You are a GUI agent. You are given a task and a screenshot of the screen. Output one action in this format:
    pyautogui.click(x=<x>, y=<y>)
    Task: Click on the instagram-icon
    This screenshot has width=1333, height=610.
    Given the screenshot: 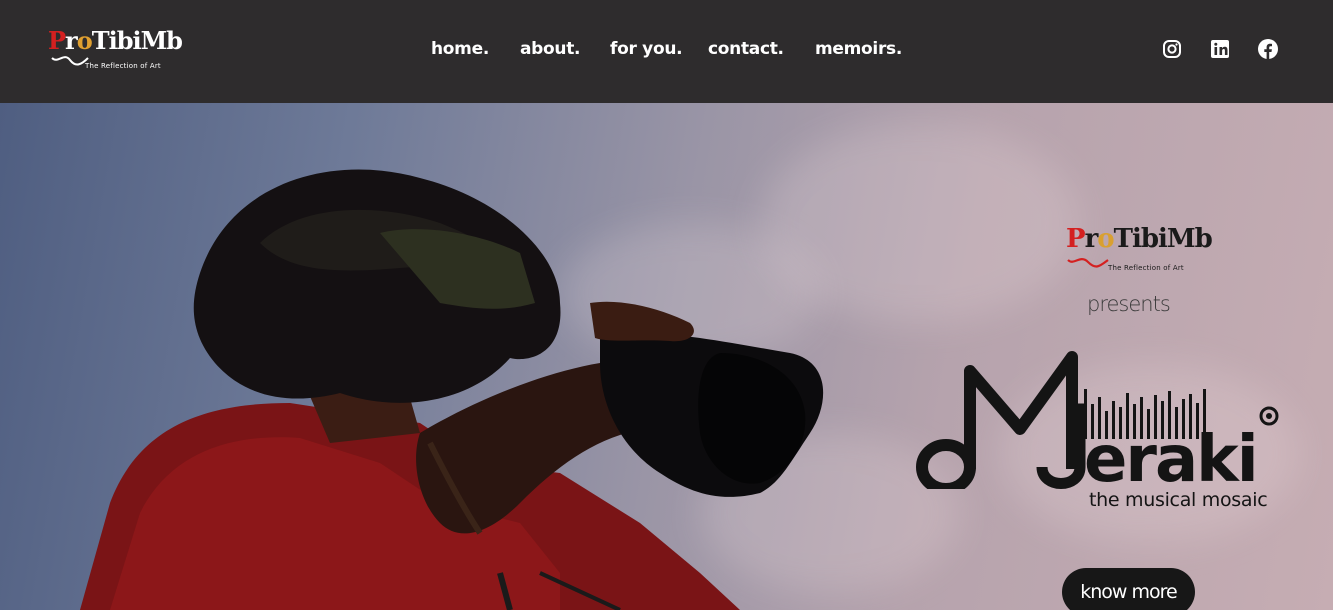 What is the action you would take?
    pyautogui.click(x=1172, y=51)
    